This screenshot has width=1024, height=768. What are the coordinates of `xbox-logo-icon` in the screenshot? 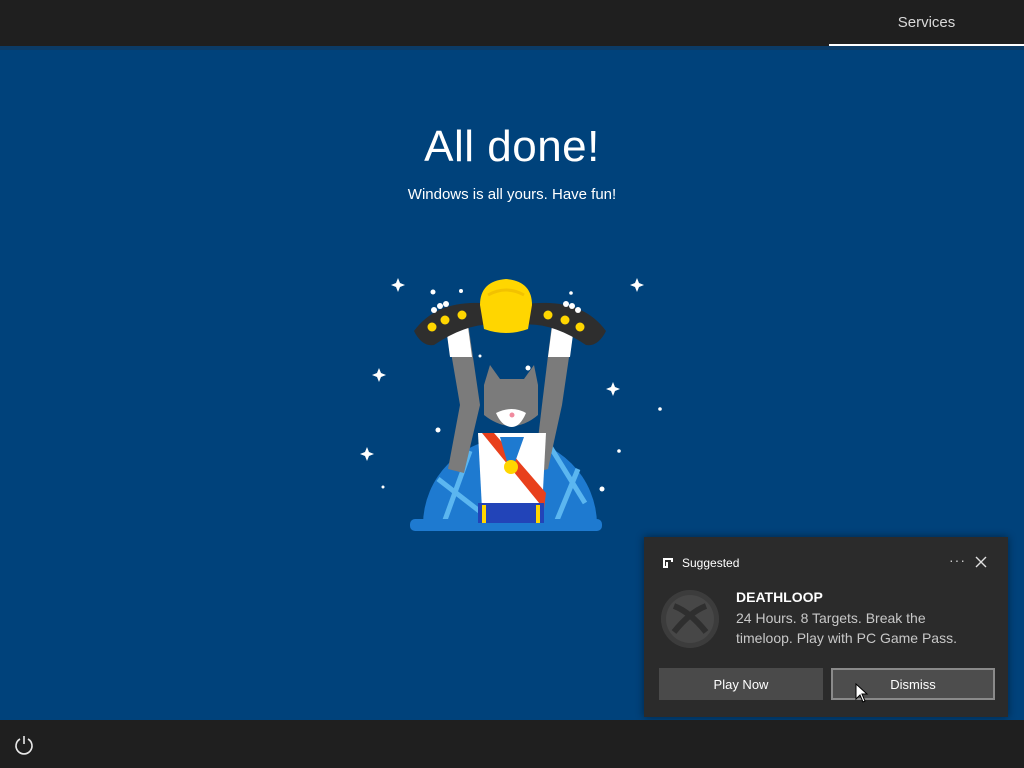 It's located at (690, 619).